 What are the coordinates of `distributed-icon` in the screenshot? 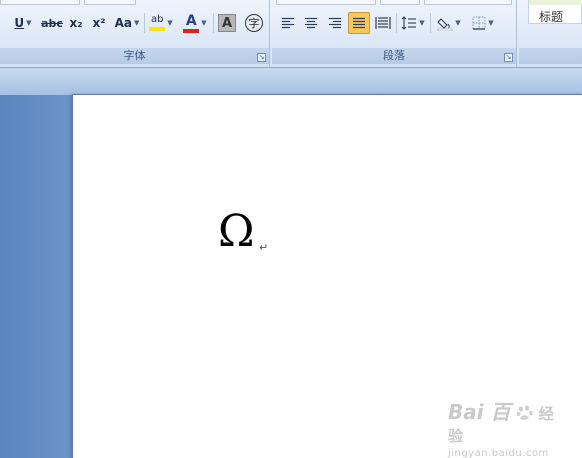 It's located at (383, 23).